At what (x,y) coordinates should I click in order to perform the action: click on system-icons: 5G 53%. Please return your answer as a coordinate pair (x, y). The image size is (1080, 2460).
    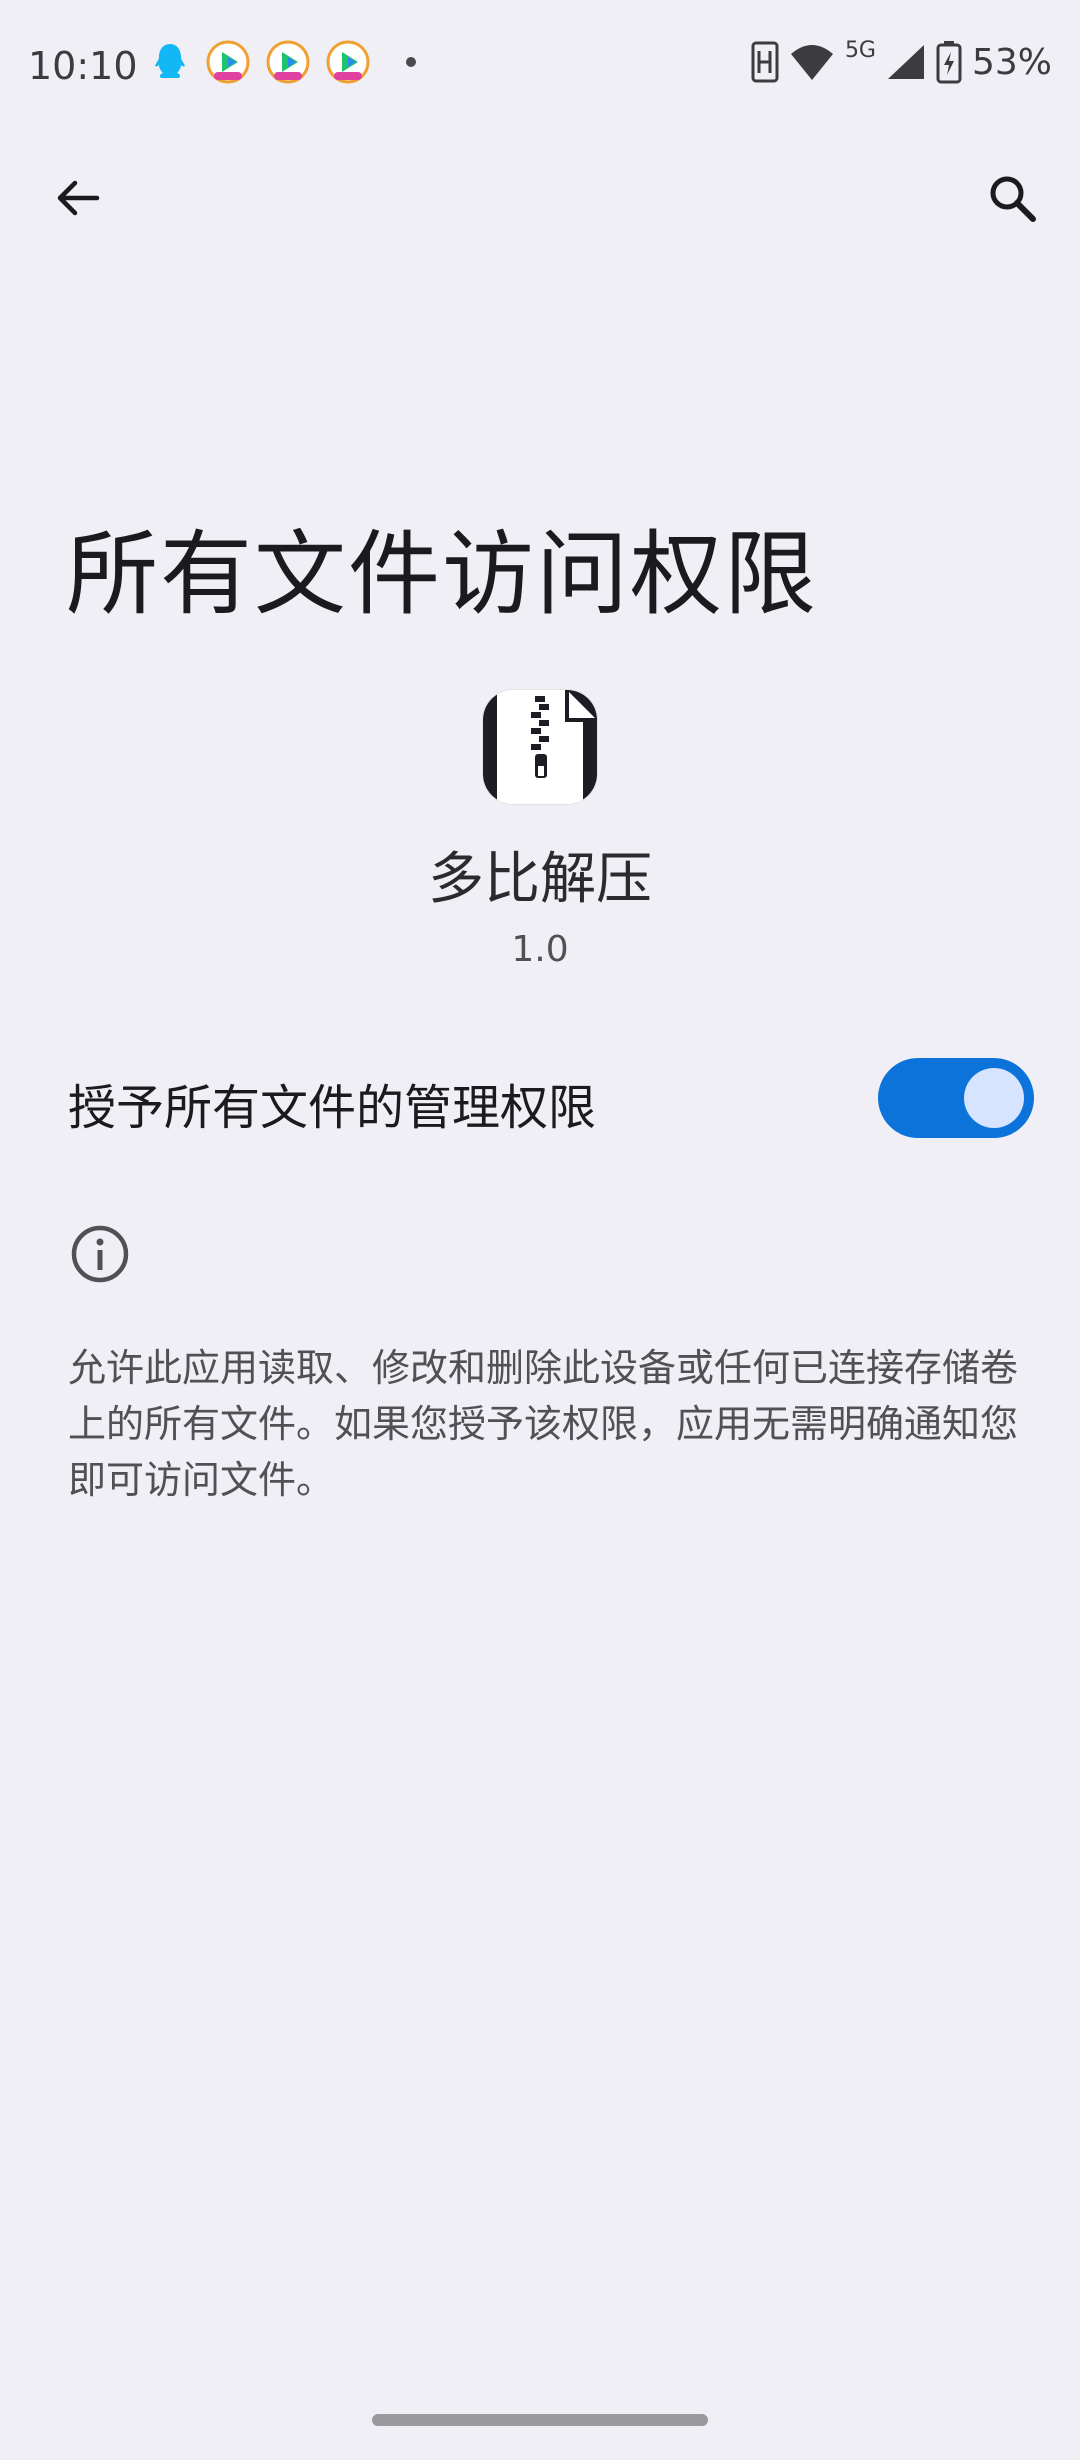
    Looking at the image, I should click on (901, 60).